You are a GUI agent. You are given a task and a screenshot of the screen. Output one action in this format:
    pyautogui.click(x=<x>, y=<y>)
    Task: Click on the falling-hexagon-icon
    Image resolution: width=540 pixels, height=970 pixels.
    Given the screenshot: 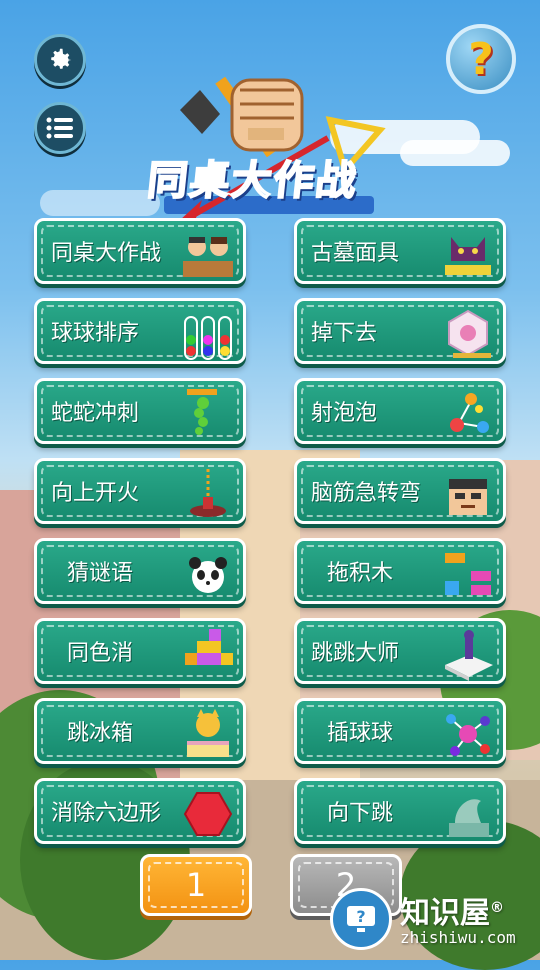 What is the action you would take?
    pyautogui.click(x=469, y=333)
    